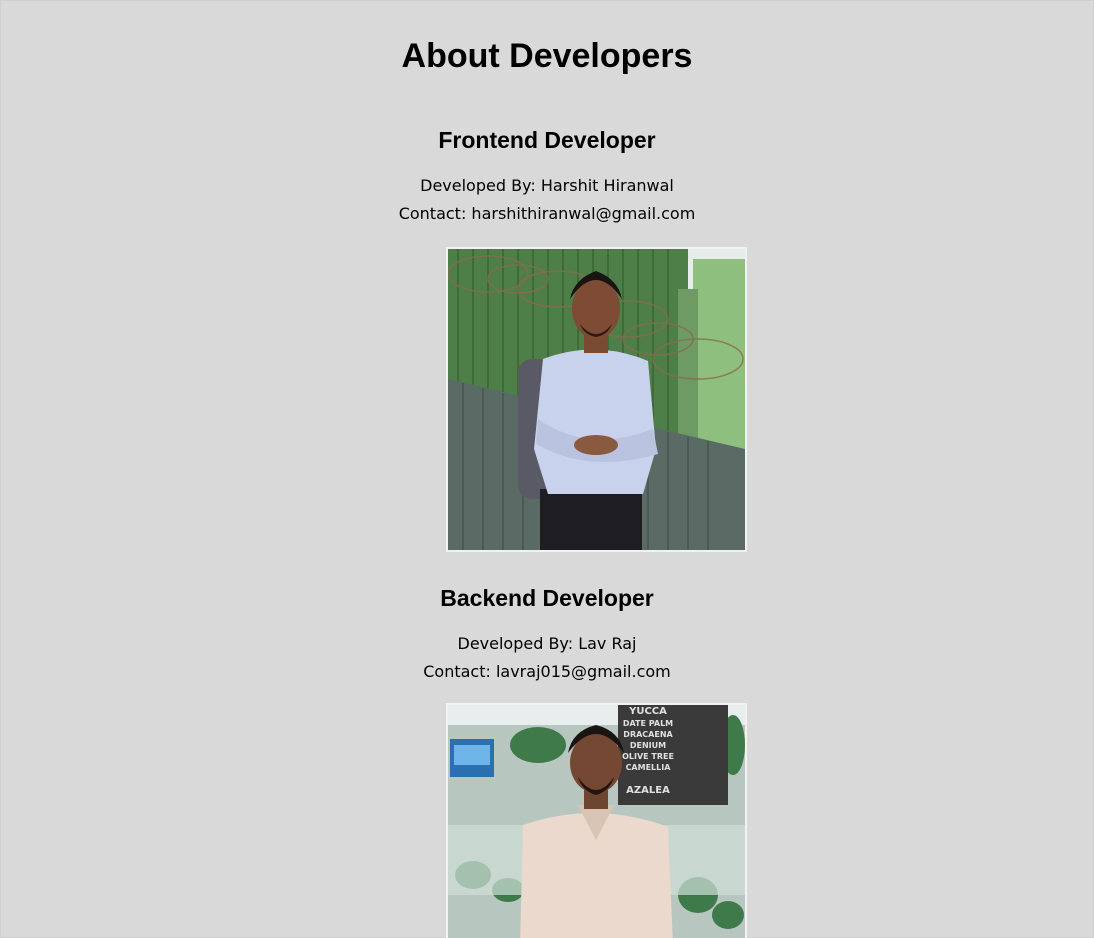 The image size is (1094, 938). What do you see at coordinates (648, 745) in the screenshot?
I see `svg-text: DENIUM` at bounding box center [648, 745].